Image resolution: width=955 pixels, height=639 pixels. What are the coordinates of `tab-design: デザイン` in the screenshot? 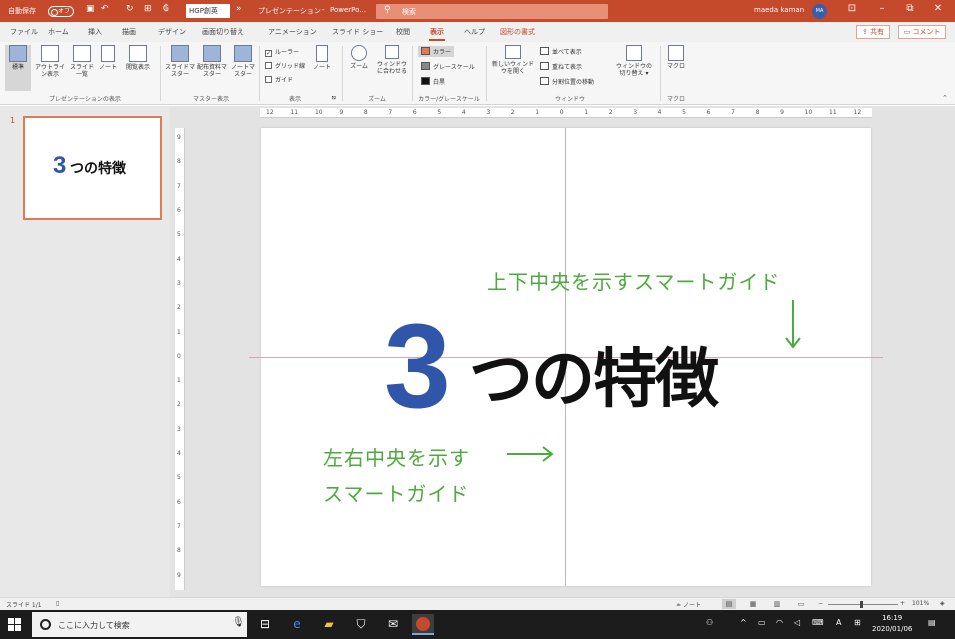 It's located at (172, 32).